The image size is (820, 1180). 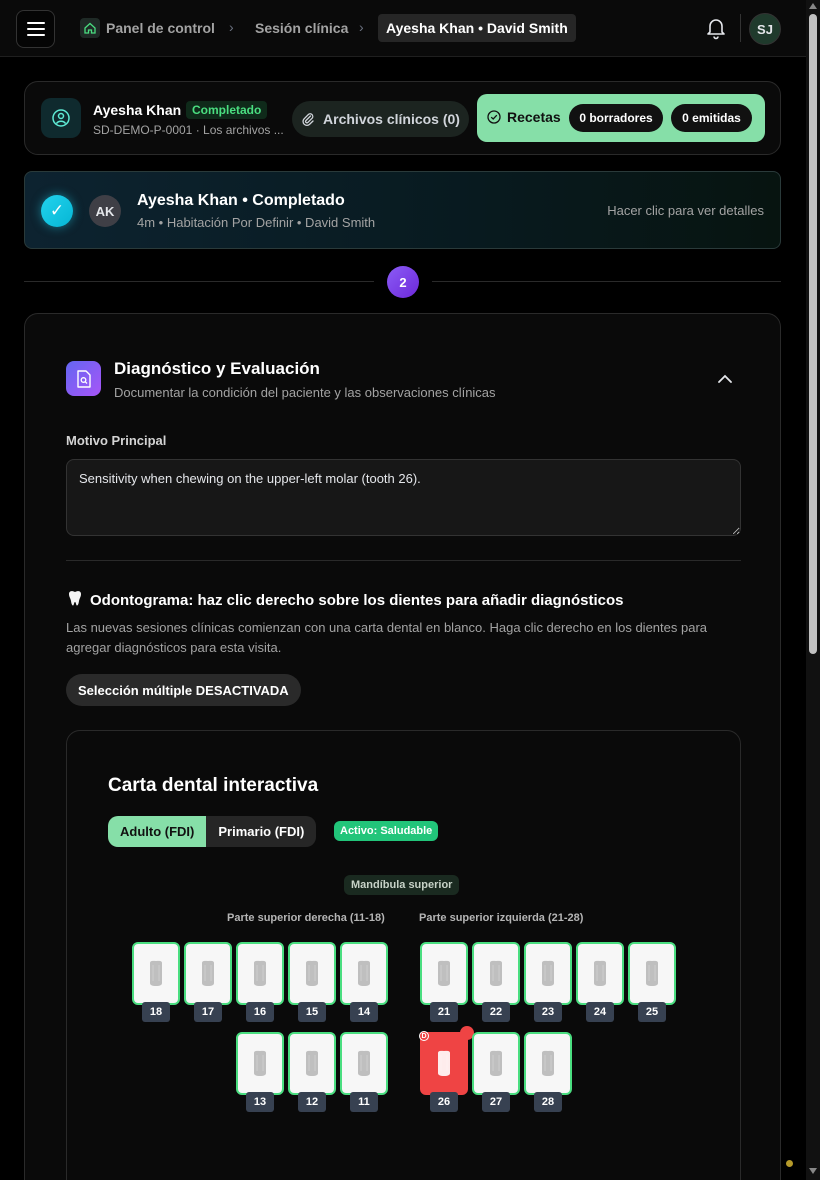 What do you see at coordinates (765, 29) in the screenshot?
I see `user-avatar: SJ` at bounding box center [765, 29].